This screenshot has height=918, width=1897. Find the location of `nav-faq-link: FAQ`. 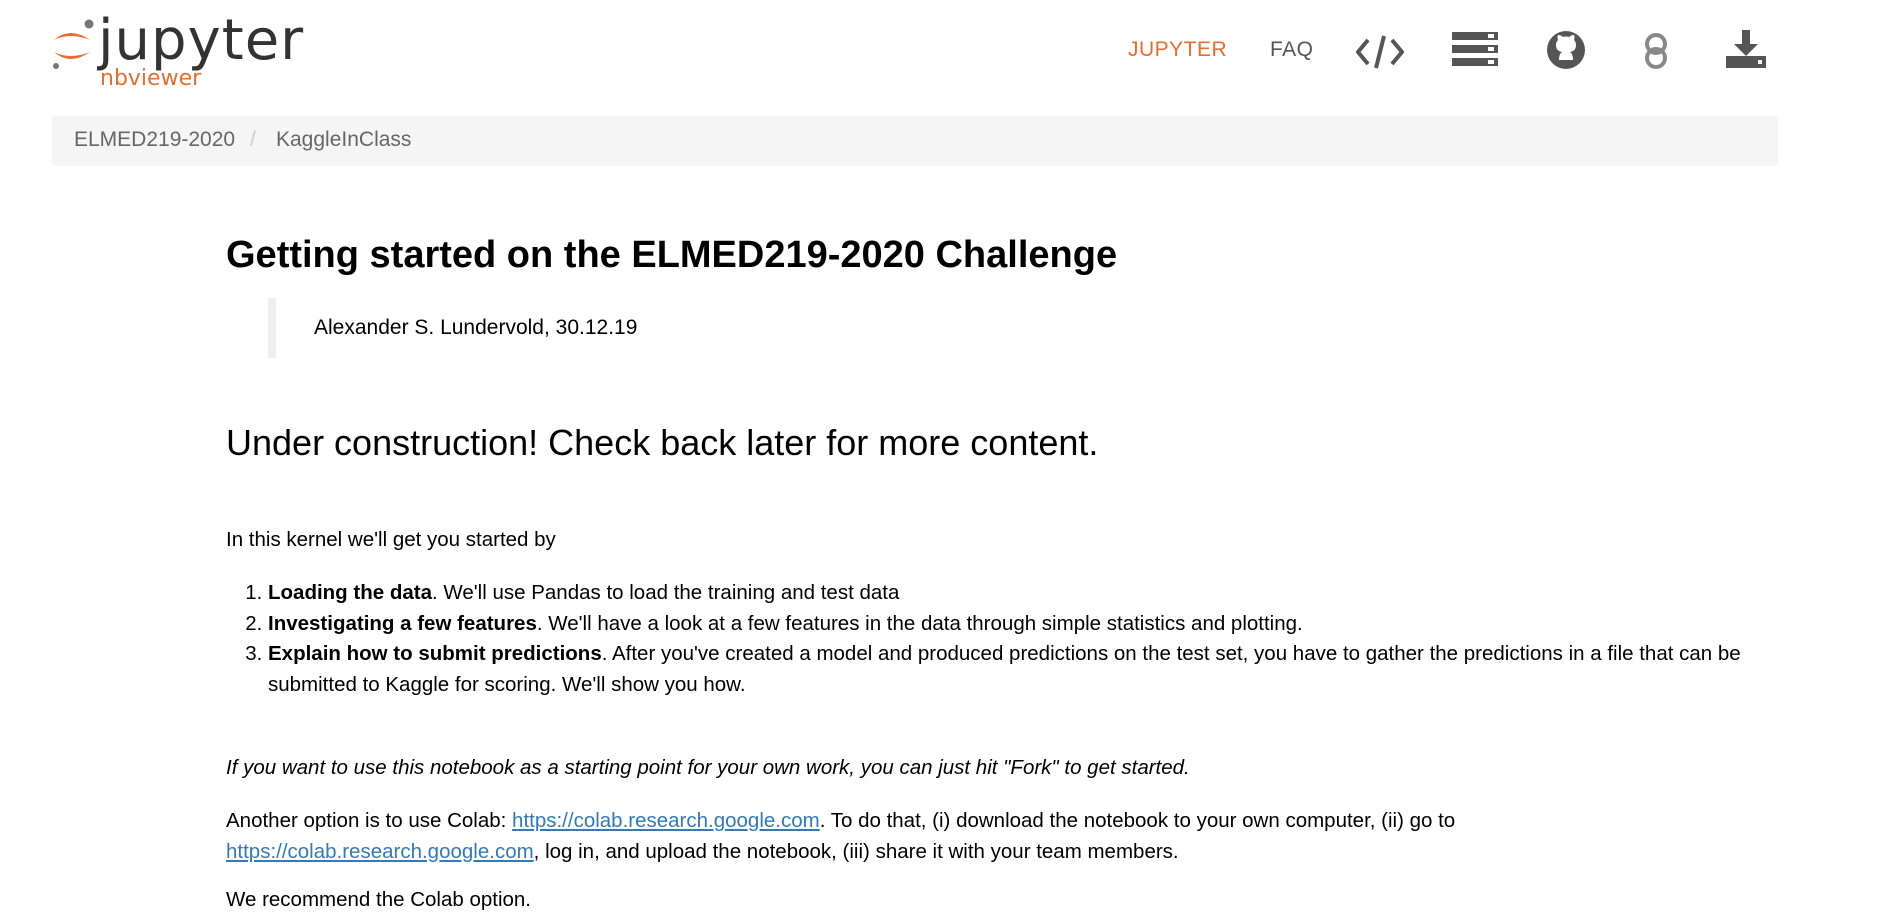

nav-faq-link: FAQ is located at coordinates (1292, 50).